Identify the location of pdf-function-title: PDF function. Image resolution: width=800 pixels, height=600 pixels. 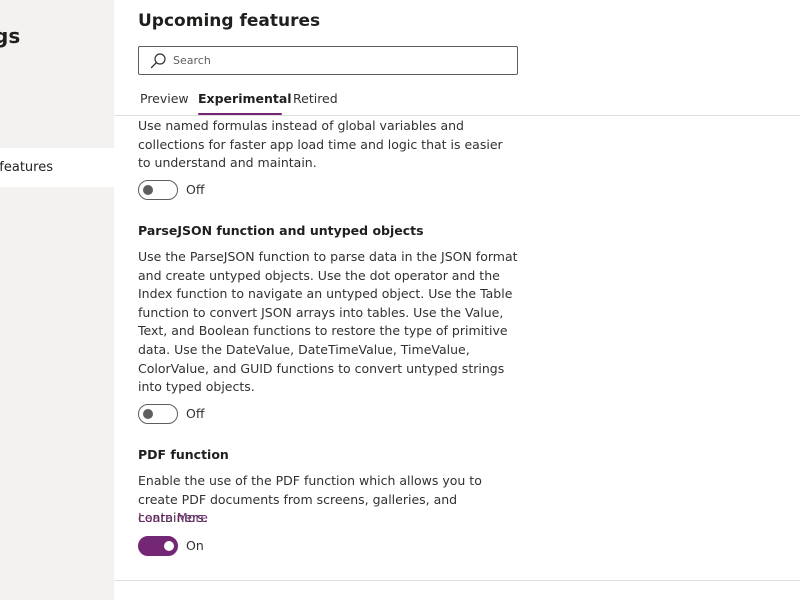
(183, 454).